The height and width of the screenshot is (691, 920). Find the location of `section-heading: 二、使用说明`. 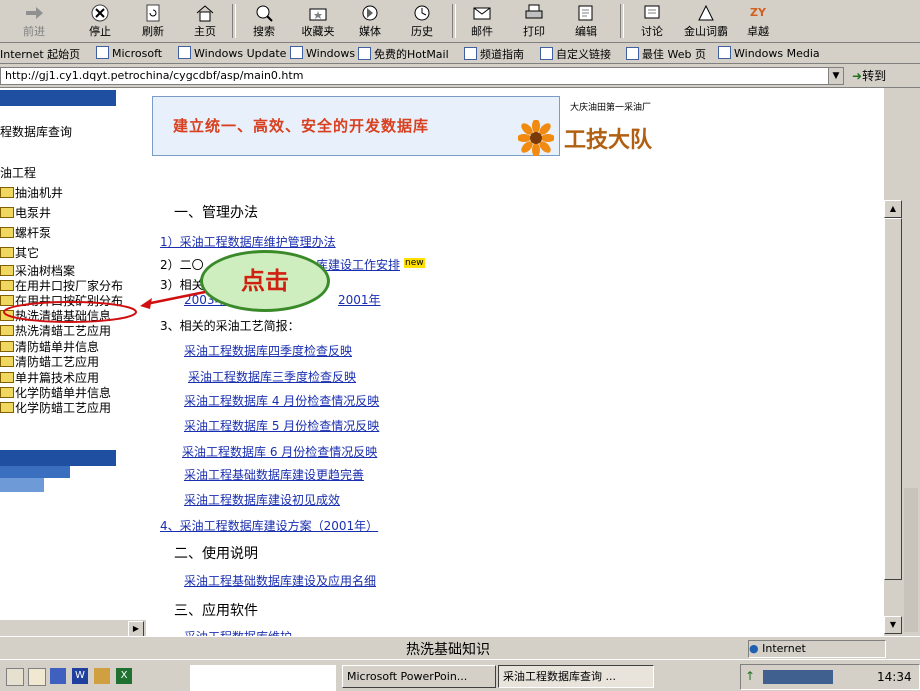

section-heading: 二、使用说明 is located at coordinates (216, 554).